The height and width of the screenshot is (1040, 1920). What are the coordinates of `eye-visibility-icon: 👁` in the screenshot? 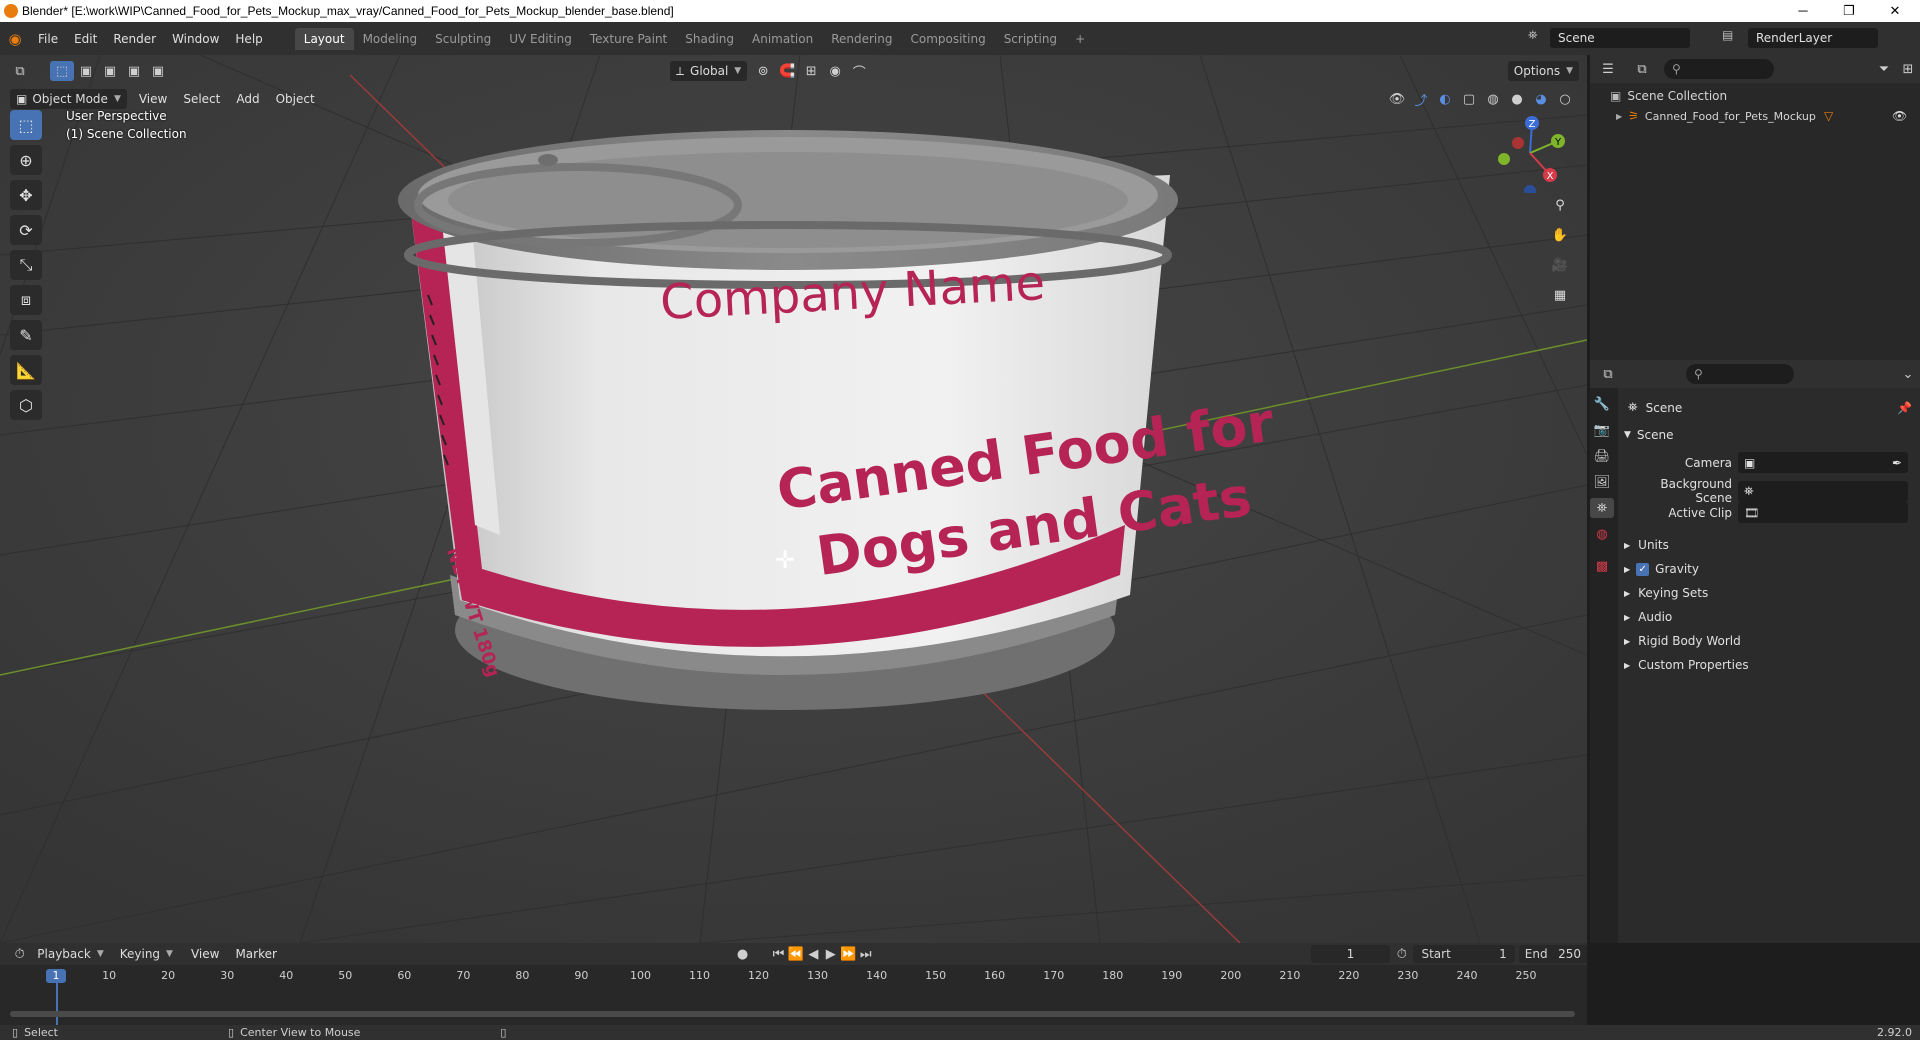 It's located at (1899, 116).